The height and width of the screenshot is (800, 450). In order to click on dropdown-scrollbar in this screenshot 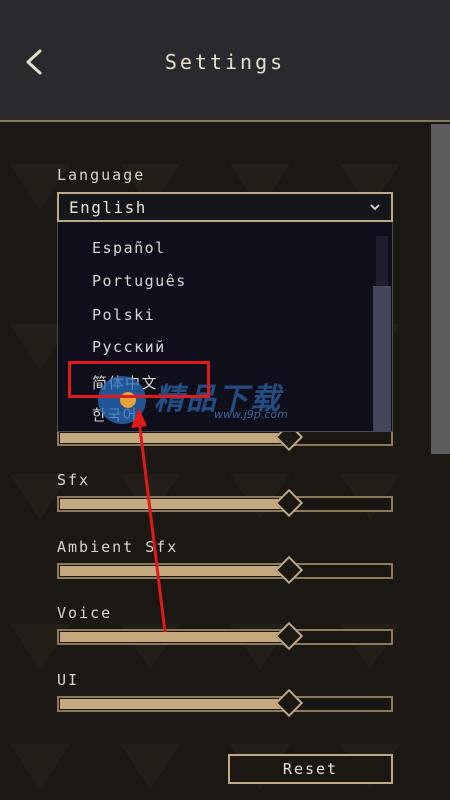, I will do `click(382, 358)`.